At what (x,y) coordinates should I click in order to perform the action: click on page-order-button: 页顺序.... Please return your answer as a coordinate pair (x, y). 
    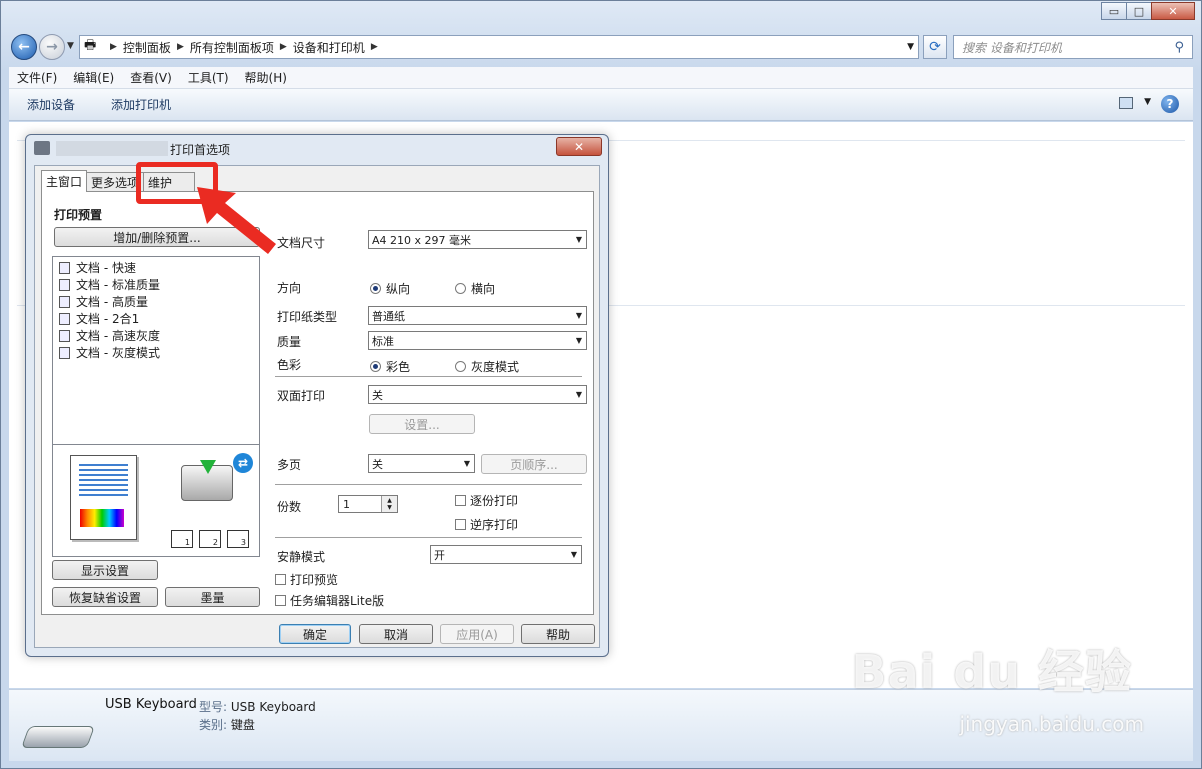
    Looking at the image, I should click on (534, 464).